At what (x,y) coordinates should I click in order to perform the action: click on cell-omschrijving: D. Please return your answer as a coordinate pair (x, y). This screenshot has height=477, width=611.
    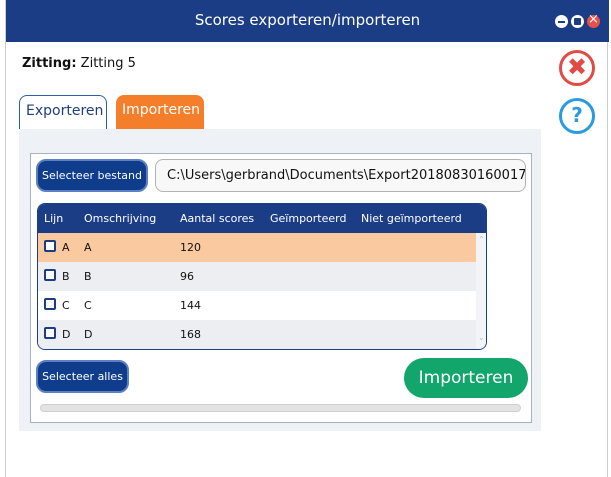
    Looking at the image, I should click on (88, 334).